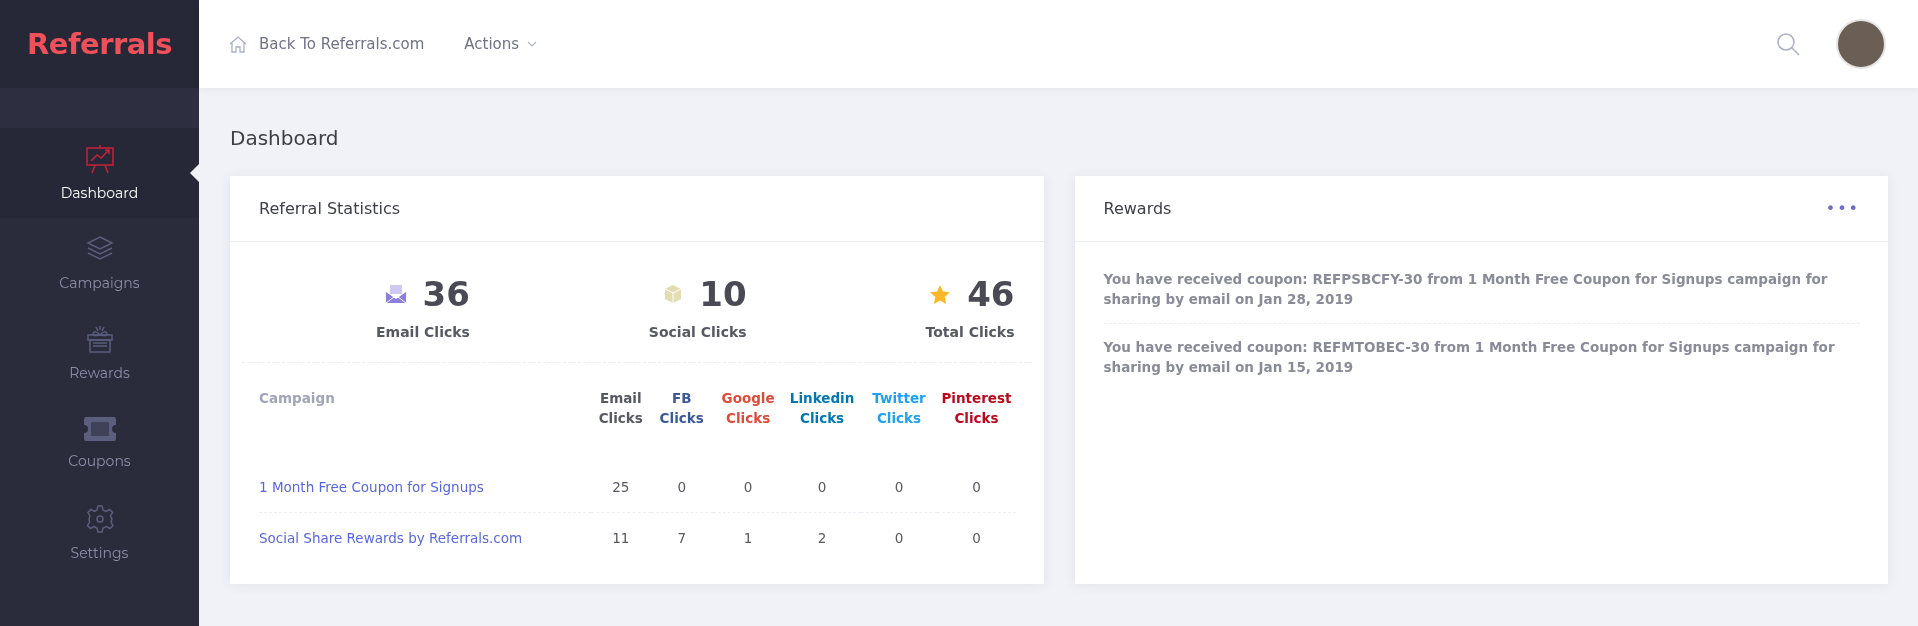  What do you see at coordinates (899, 408) in the screenshot?
I see `column-header: Twitter Clicks` at bounding box center [899, 408].